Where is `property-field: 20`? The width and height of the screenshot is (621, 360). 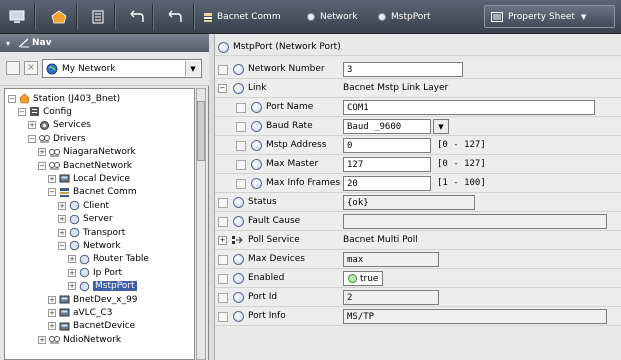
property-field: 20 is located at coordinates (387, 183).